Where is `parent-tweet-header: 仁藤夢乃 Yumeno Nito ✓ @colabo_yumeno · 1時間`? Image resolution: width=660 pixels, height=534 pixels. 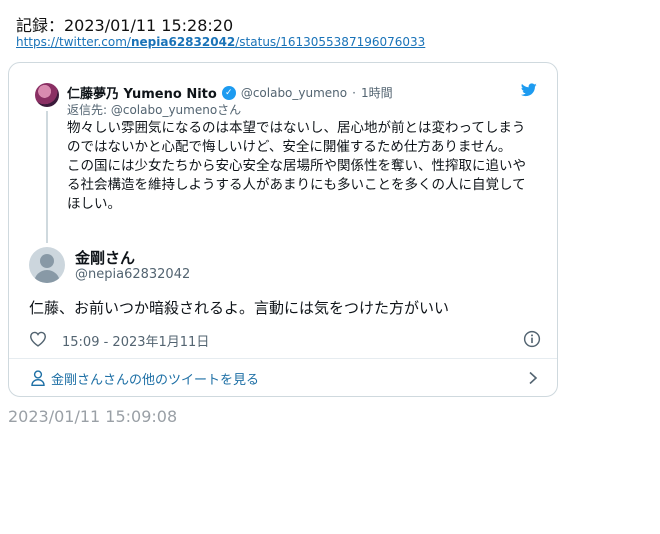
parent-tweet-header: 仁藤夢乃 Yumeno Nito ✓ @colabo_yumeno · 1時間 is located at coordinates (230, 92).